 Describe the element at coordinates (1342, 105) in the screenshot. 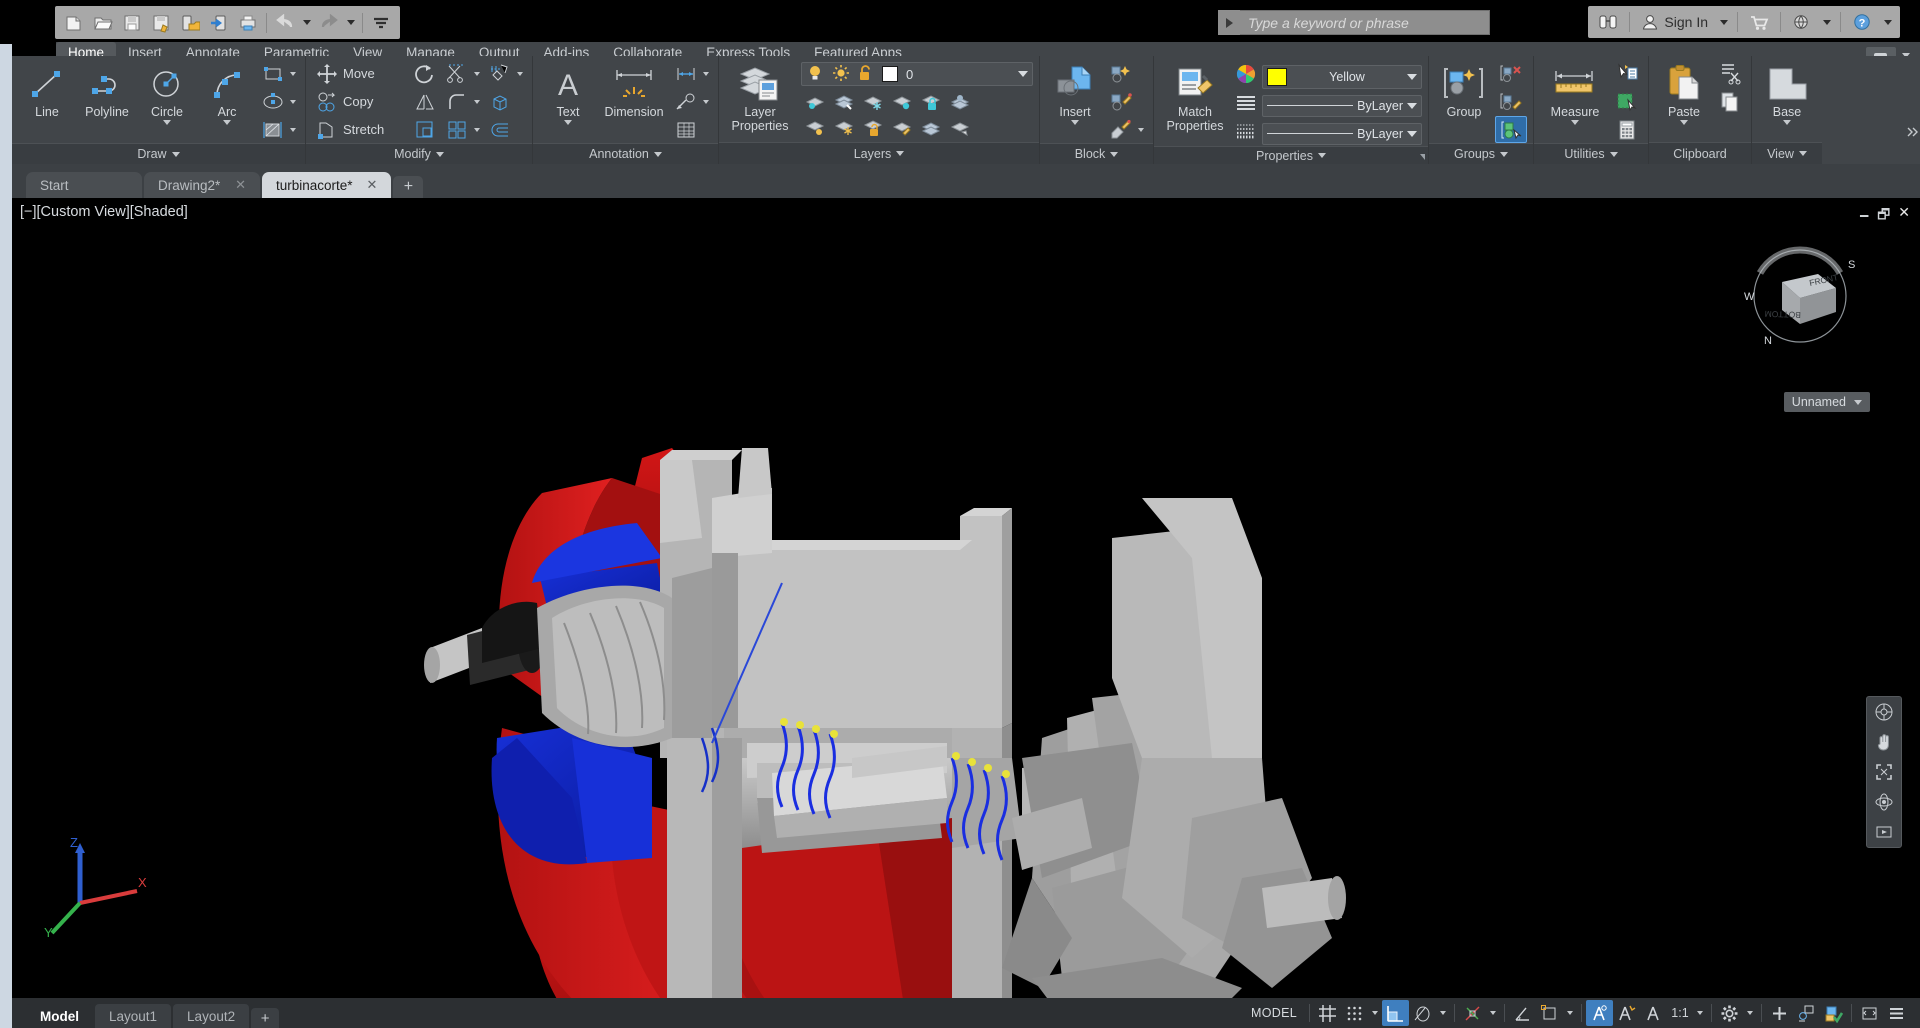

I see `linetype-combo: ByLayer` at that location.